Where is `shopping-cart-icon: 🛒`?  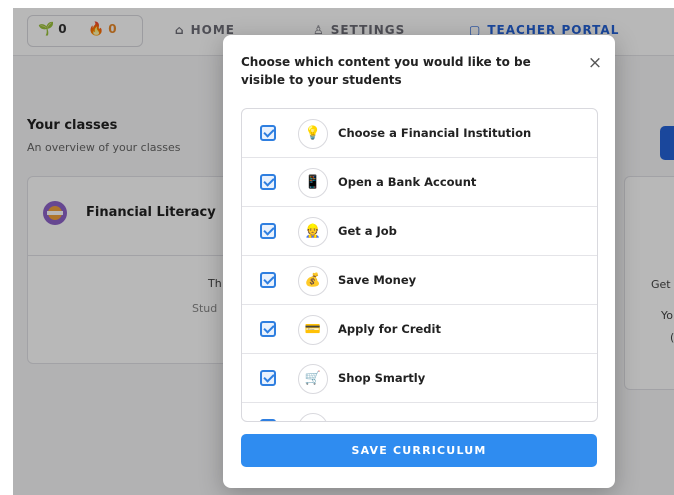
shopping-cart-icon: 🛒 is located at coordinates (313, 379).